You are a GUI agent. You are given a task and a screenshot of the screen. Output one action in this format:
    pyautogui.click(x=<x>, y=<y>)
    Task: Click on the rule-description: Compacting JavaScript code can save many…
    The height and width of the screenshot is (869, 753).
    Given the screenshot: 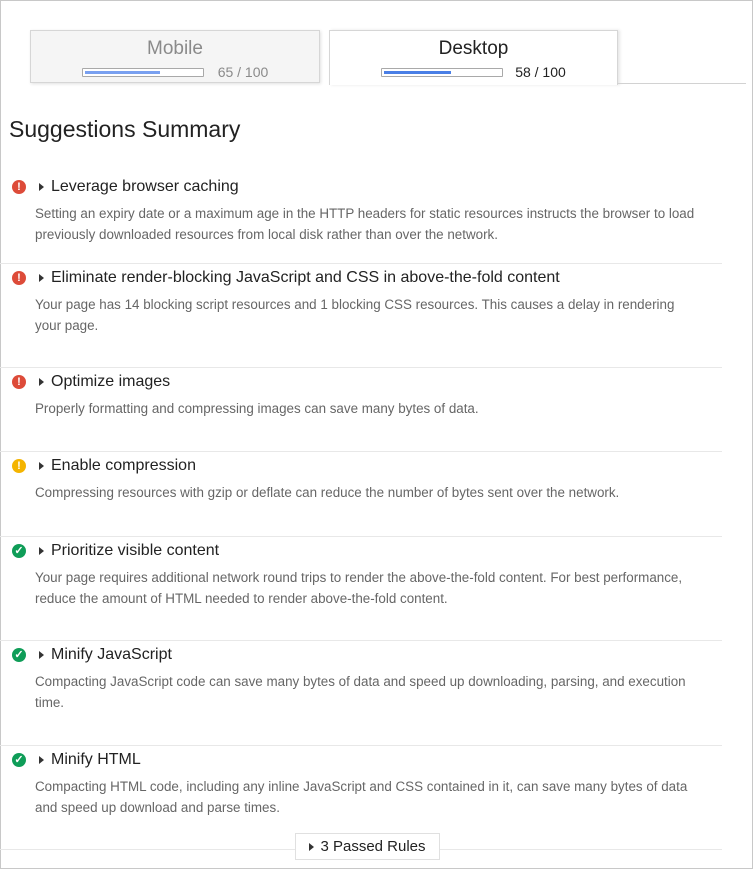 What is the action you would take?
    pyautogui.click(x=360, y=692)
    